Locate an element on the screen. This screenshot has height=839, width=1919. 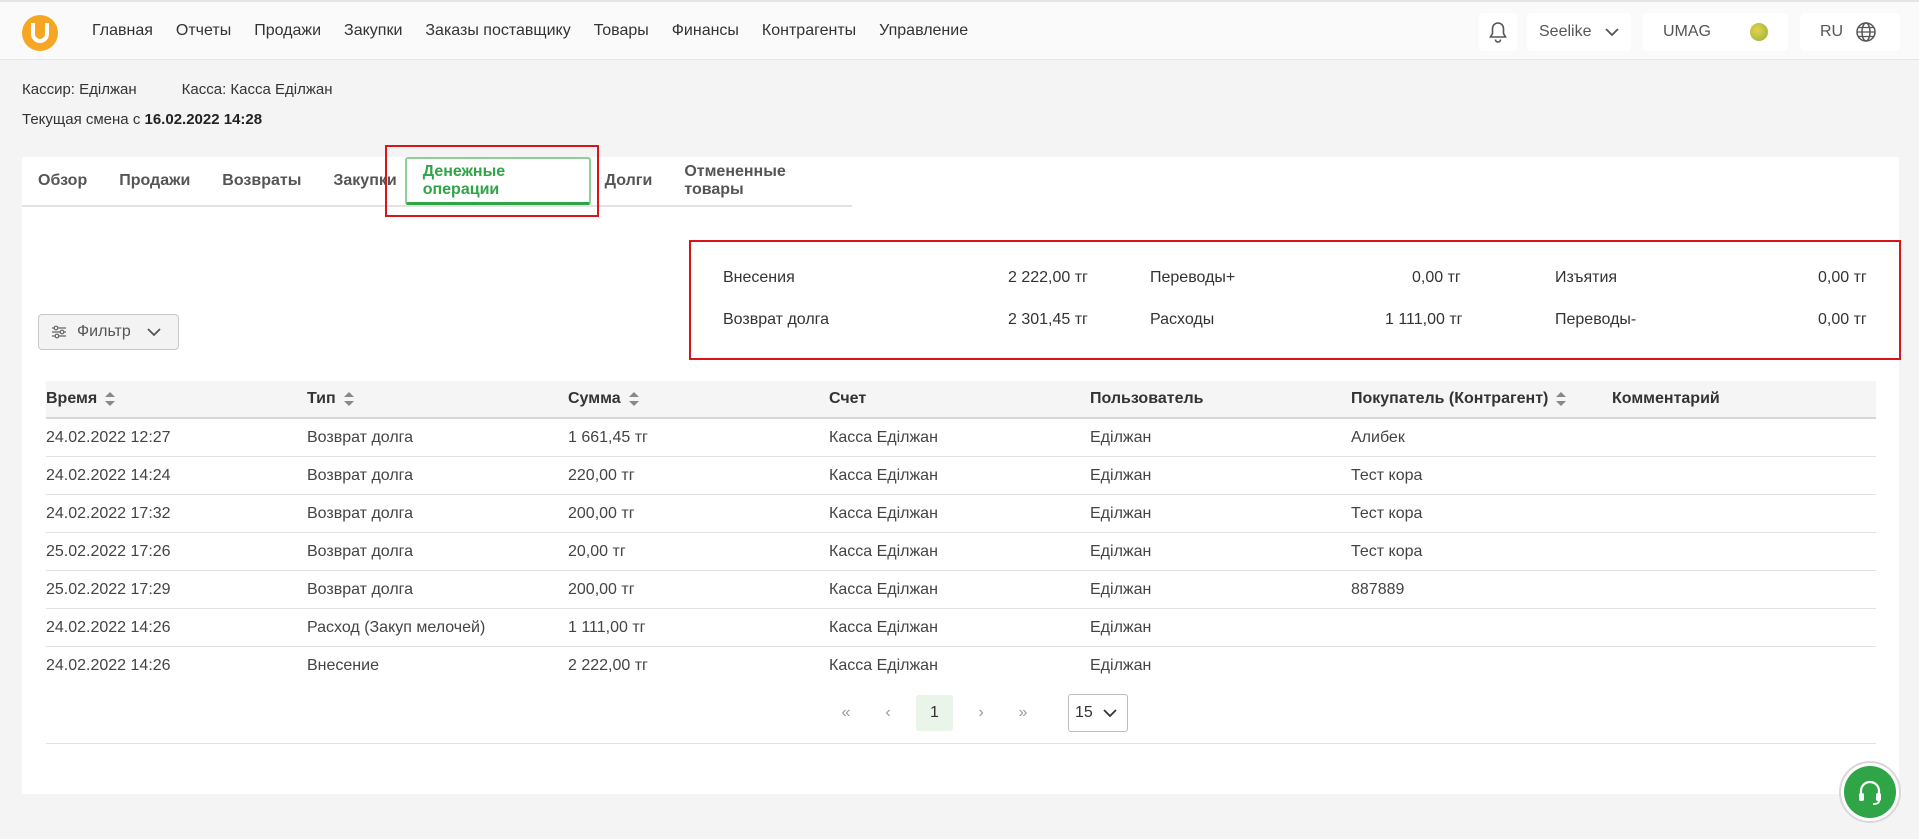
summary-transfers-in-label: Переводы+ is located at coordinates (1193, 277).